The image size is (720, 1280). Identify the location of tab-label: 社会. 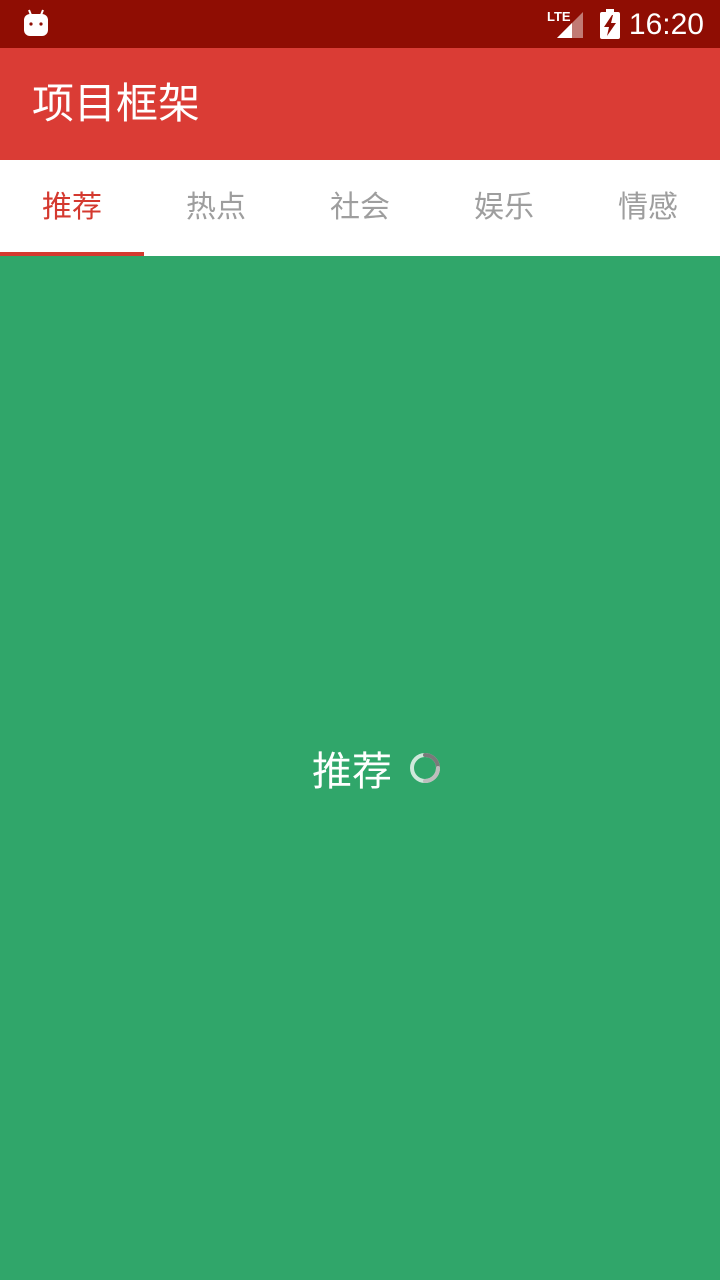
(360, 207).